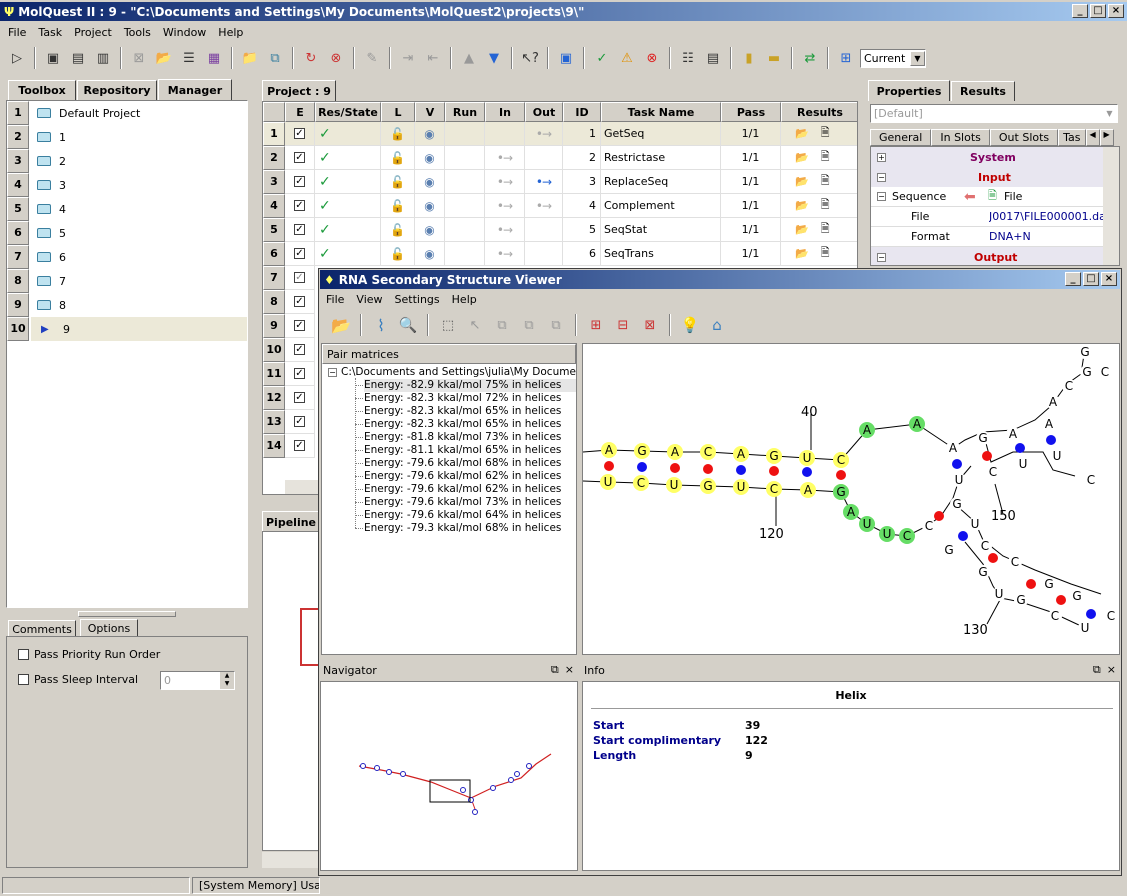 This screenshot has width=1127, height=896. I want to click on task-name: GetSeq, so click(661, 134).